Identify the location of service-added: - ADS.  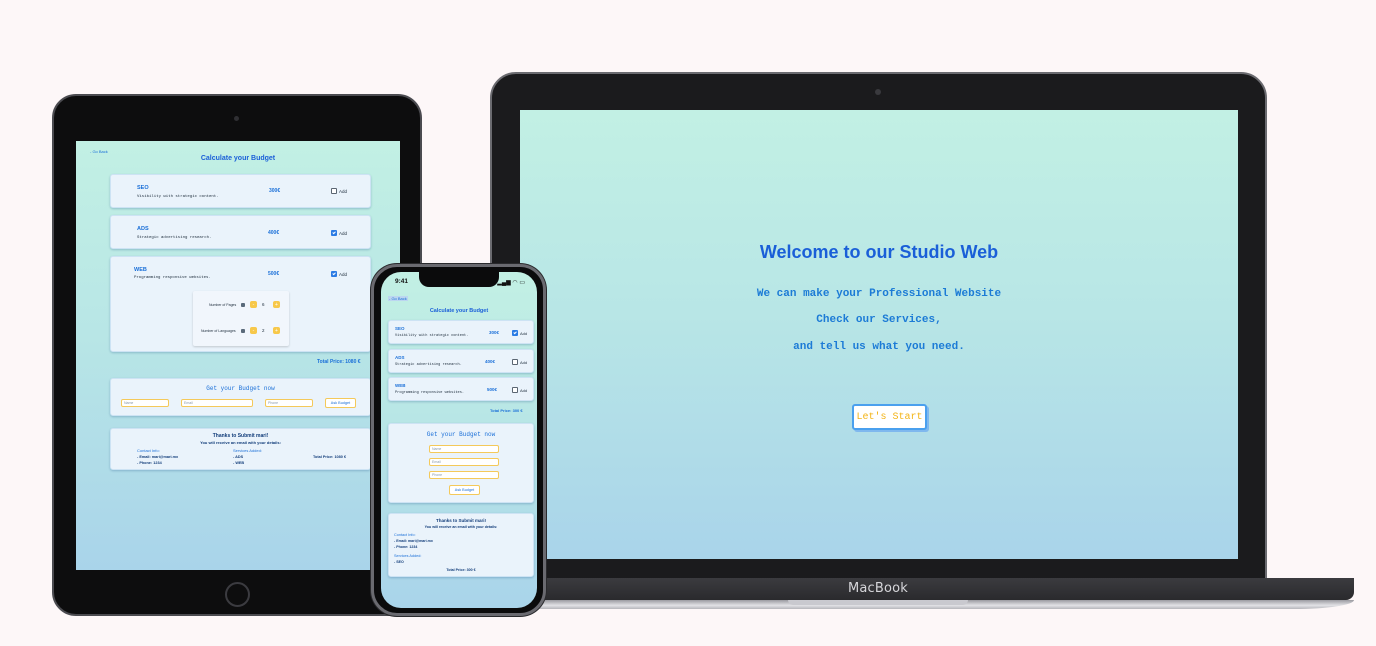
(238, 457).